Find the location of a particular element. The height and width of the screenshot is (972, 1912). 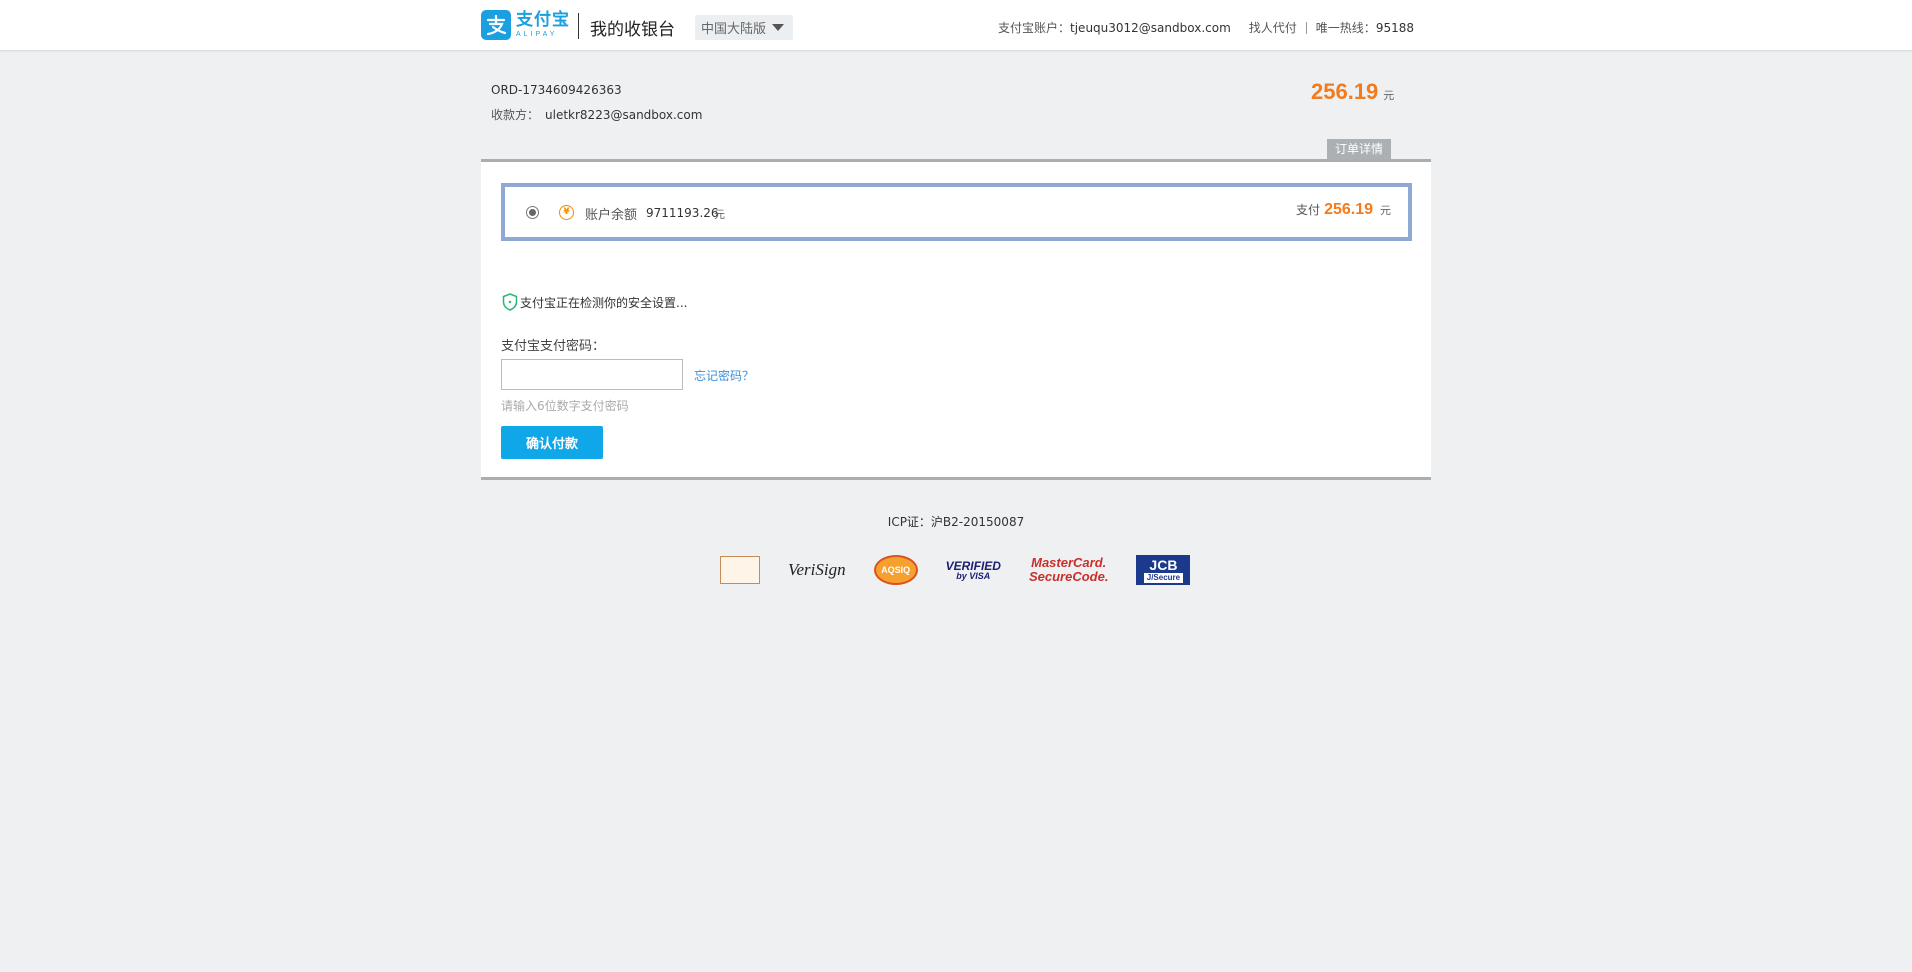

payment-password-input is located at coordinates (592, 374).